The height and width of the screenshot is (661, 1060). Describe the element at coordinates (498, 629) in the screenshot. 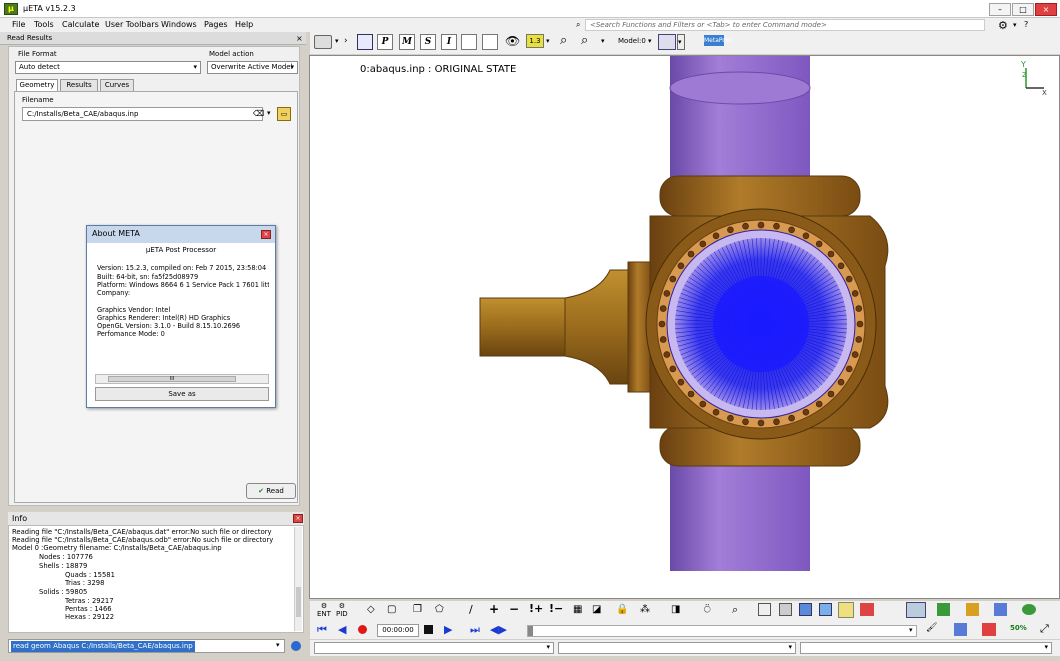

I see `bounce-icon: ◀▶` at that location.